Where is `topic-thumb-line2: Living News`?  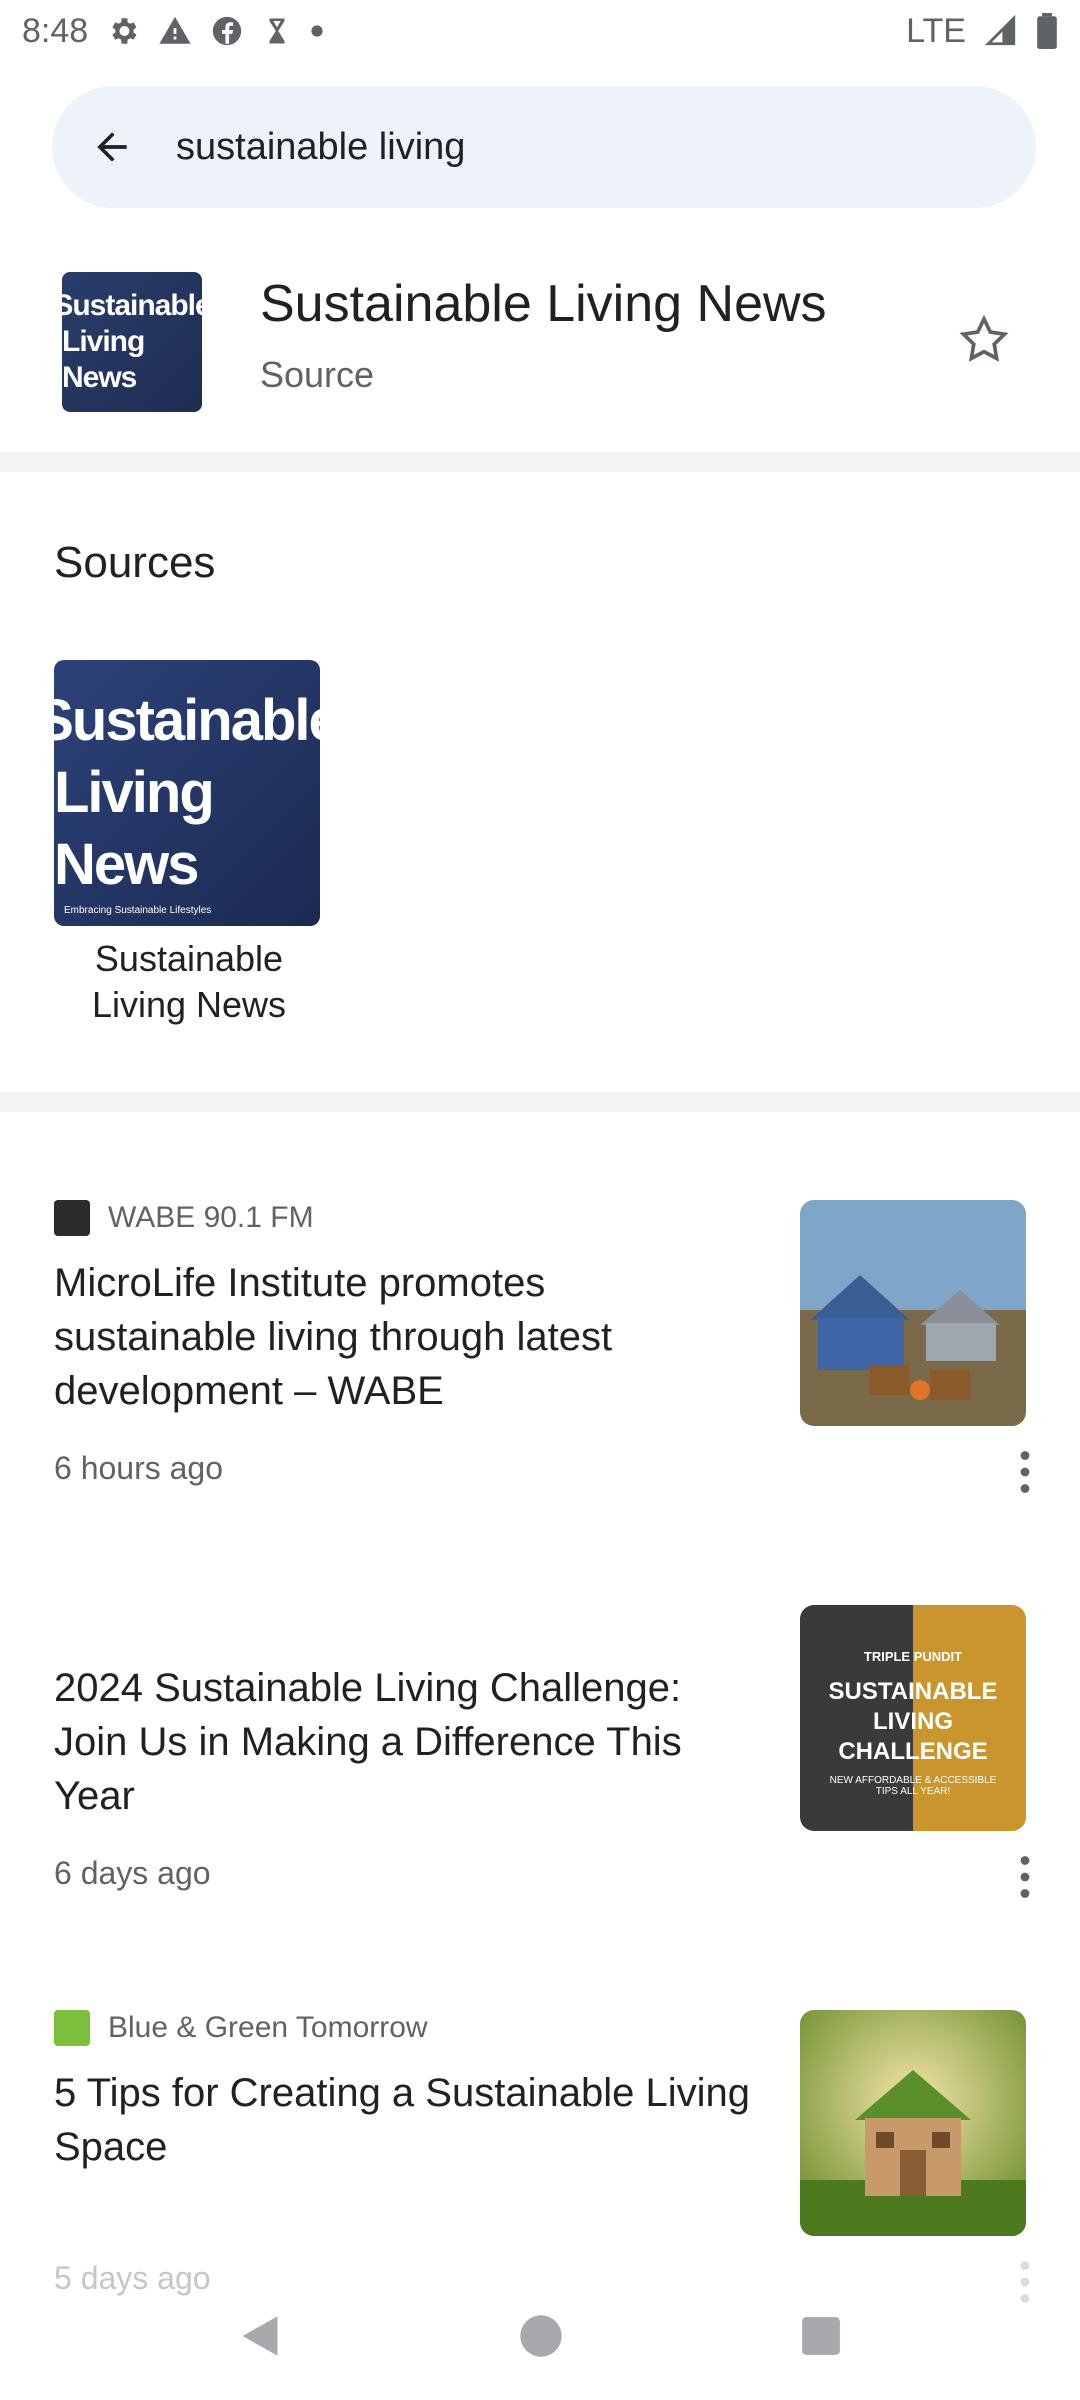
topic-thumb-line2: Living News is located at coordinates (103, 359).